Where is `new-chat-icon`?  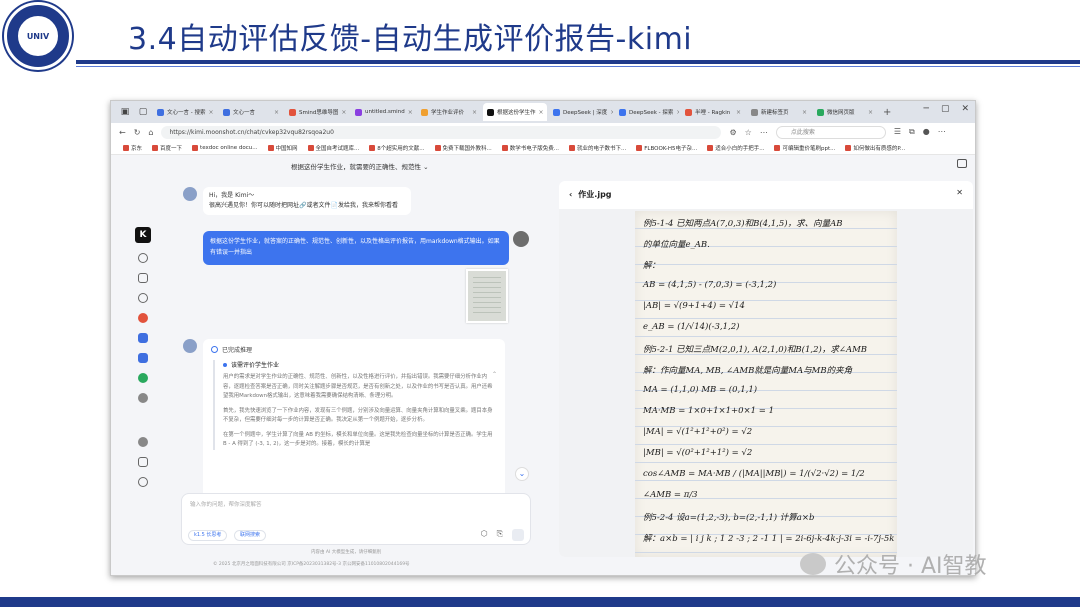 new-chat-icon is located at coordinates (143, 258).